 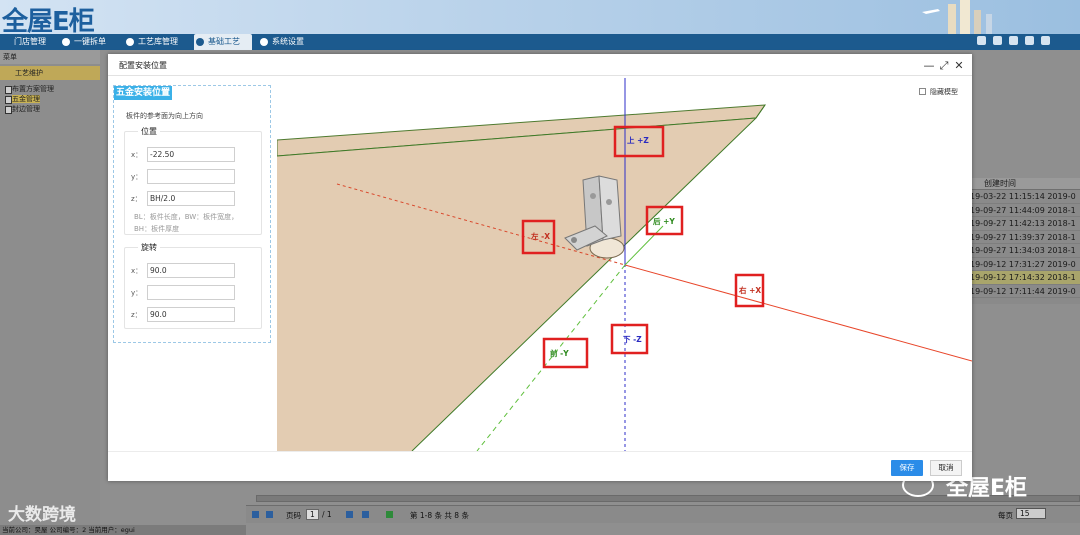 I want to click on exit-icon, so click(x=1045, y=40).